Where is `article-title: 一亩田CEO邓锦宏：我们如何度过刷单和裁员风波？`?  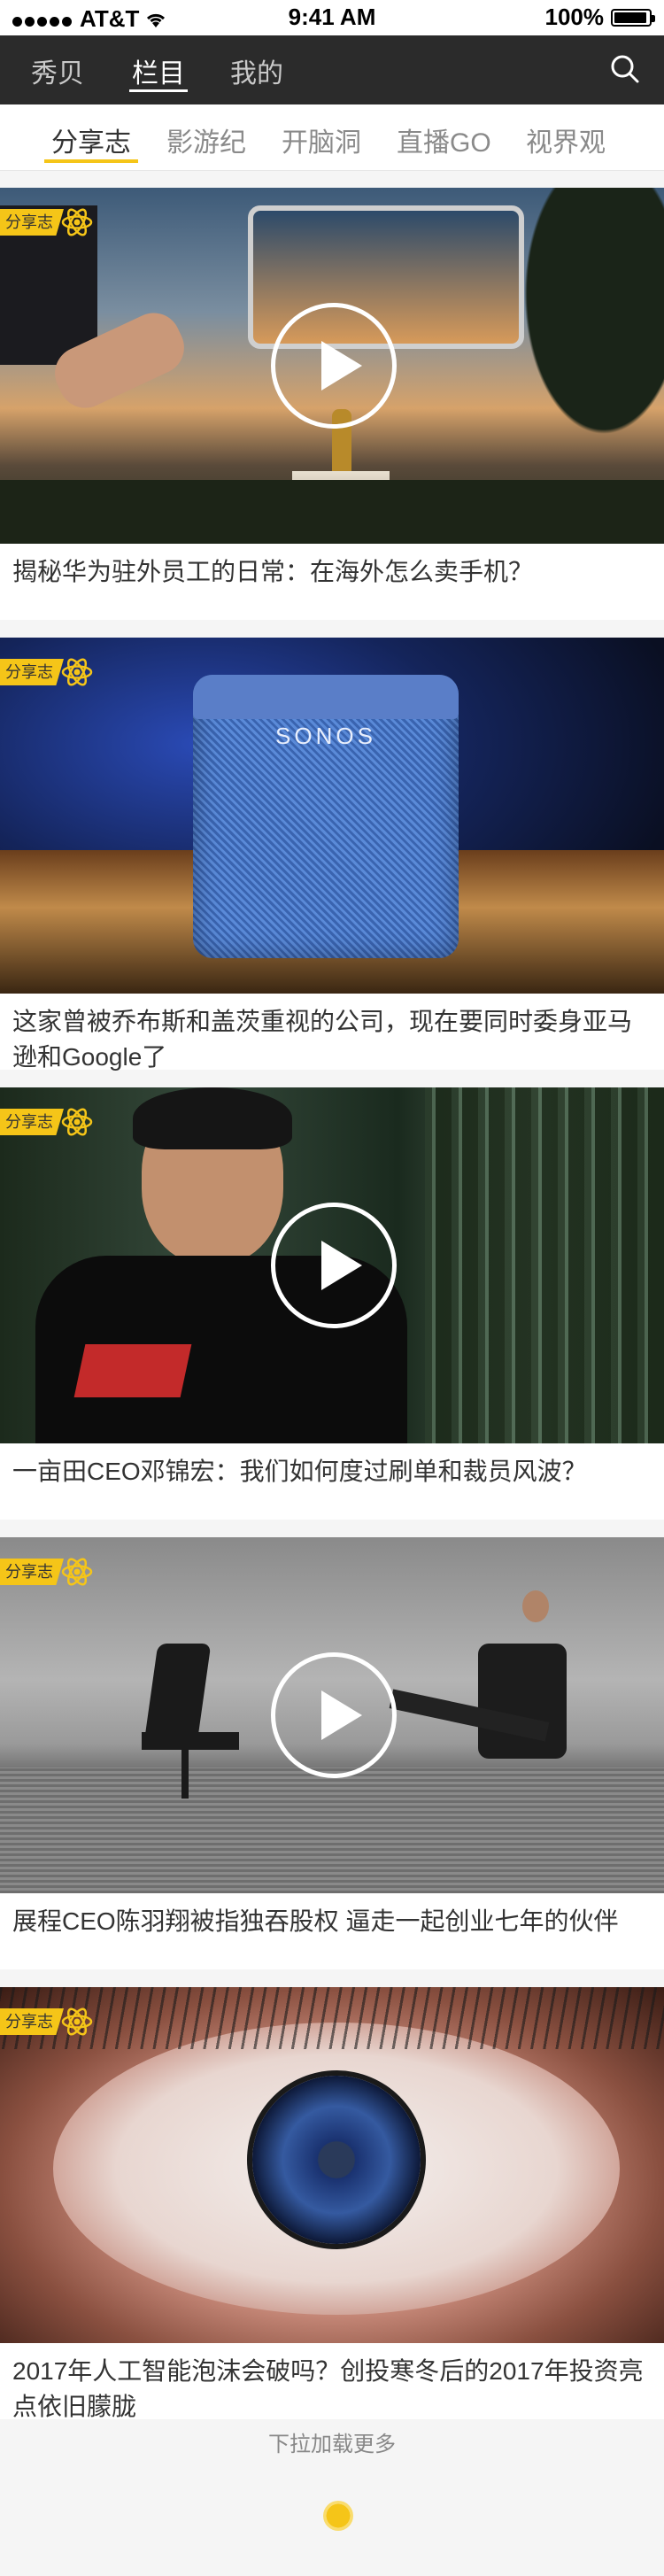 article-title: 一亩田CEO邓锦宏：我们如何度过刷单和裁员风波？ is located at coordinates (331, 1471).